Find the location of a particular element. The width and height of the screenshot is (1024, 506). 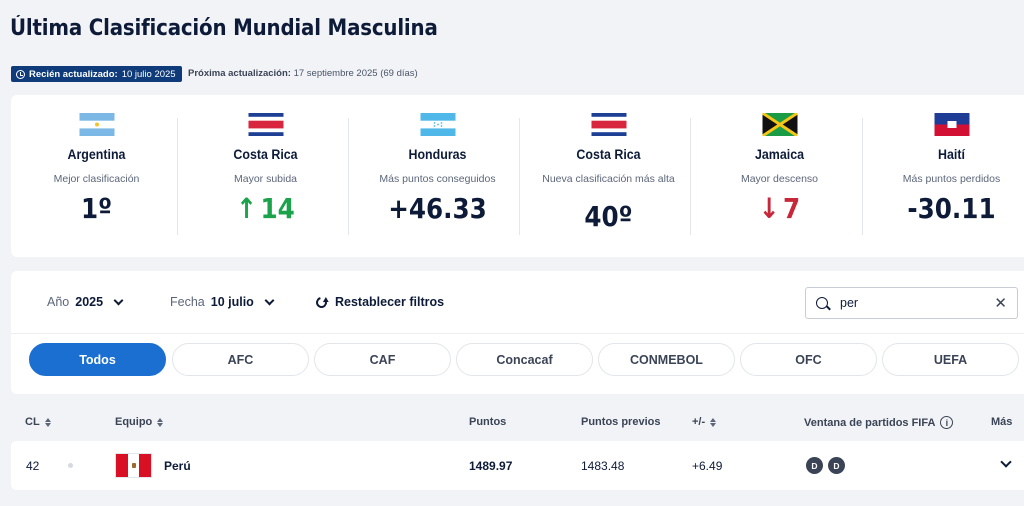

row-difference: +6.49 is located at coordinates (707, 466).